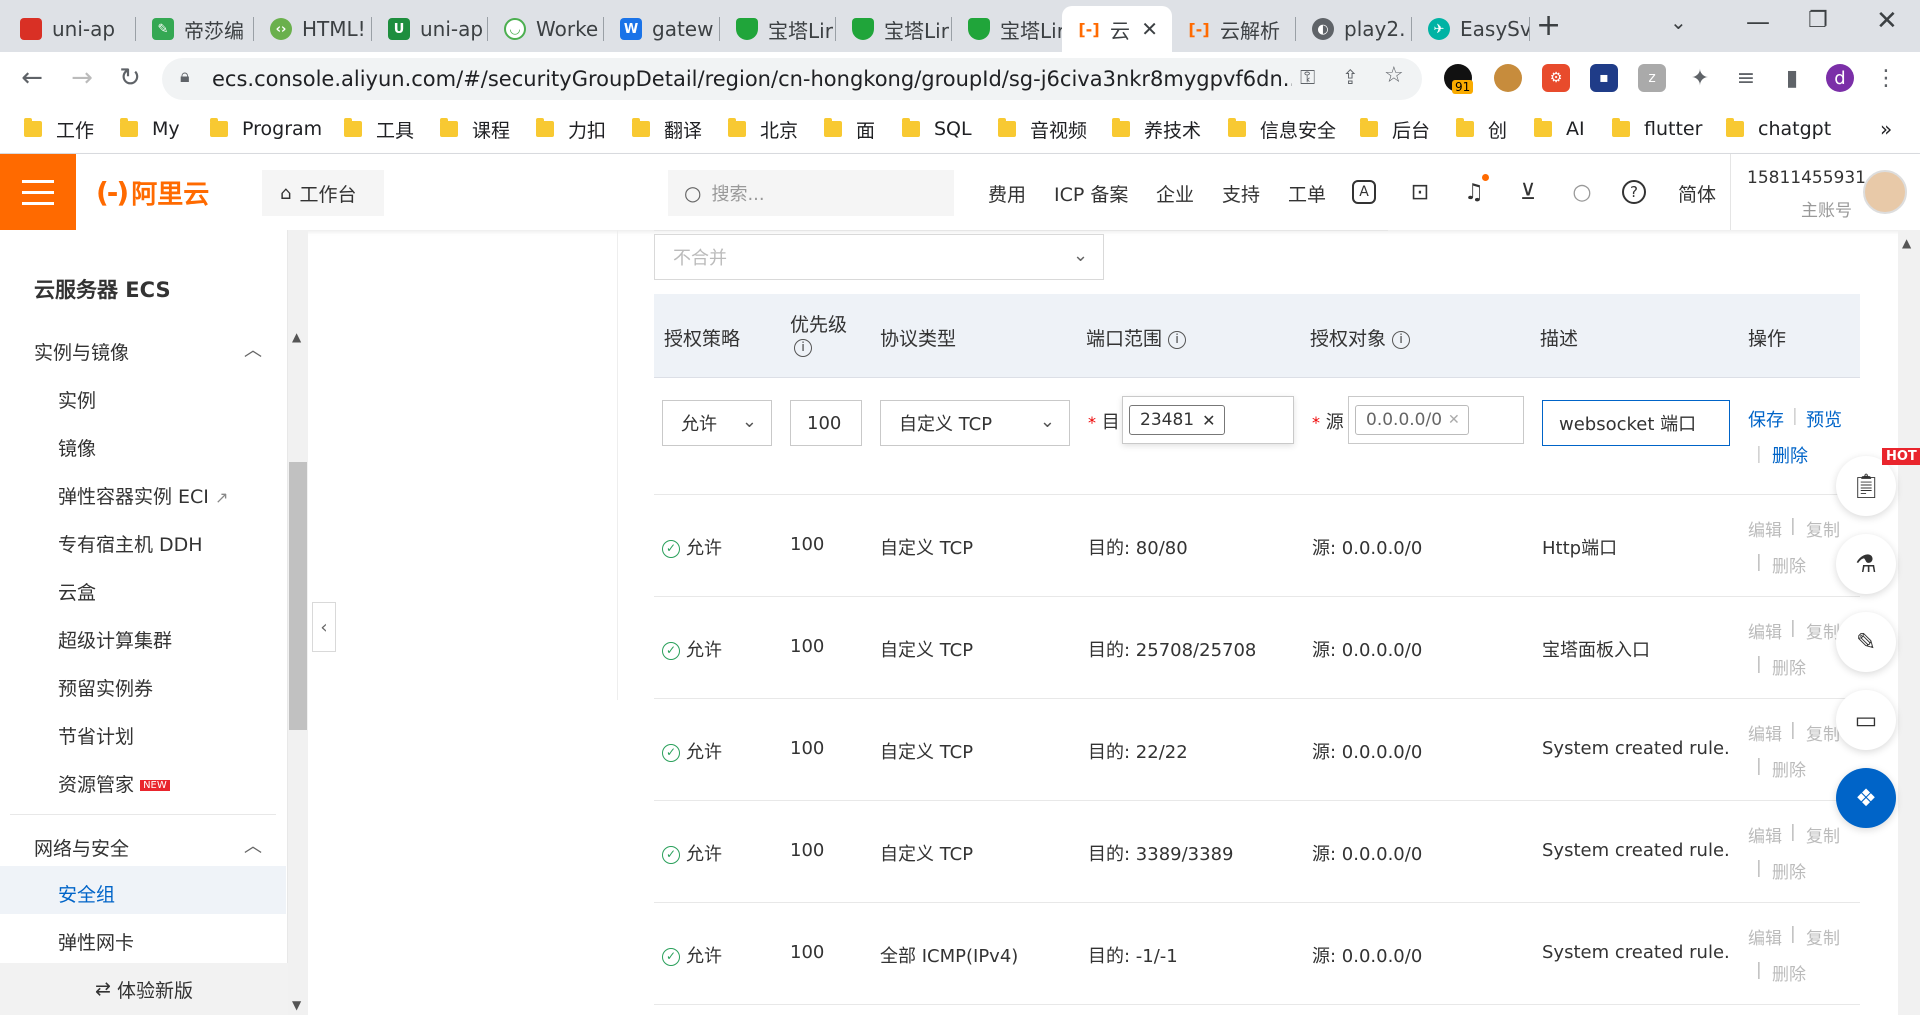  Describe the element at coordinates (1364, 192) in the screenshot. I see `api-icon: A` at that location.